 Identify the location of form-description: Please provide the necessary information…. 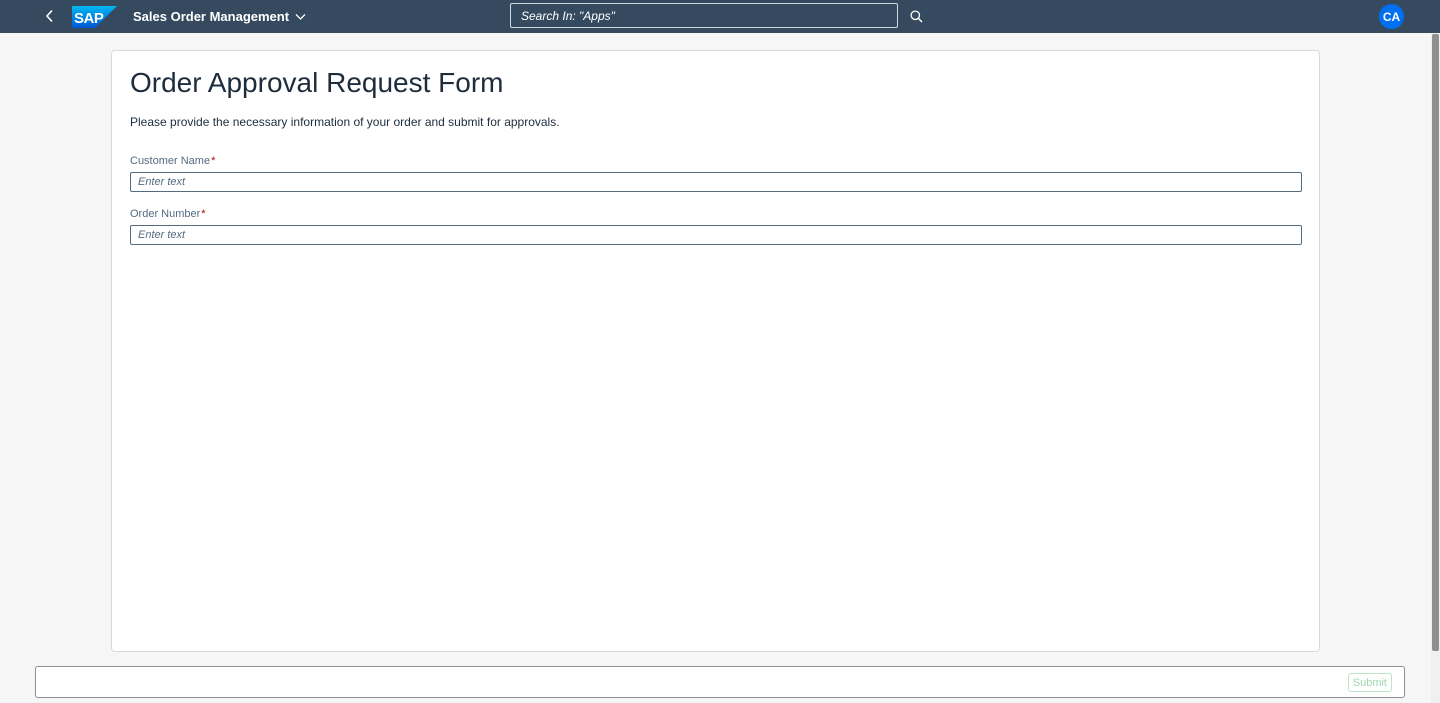
(345, 122).